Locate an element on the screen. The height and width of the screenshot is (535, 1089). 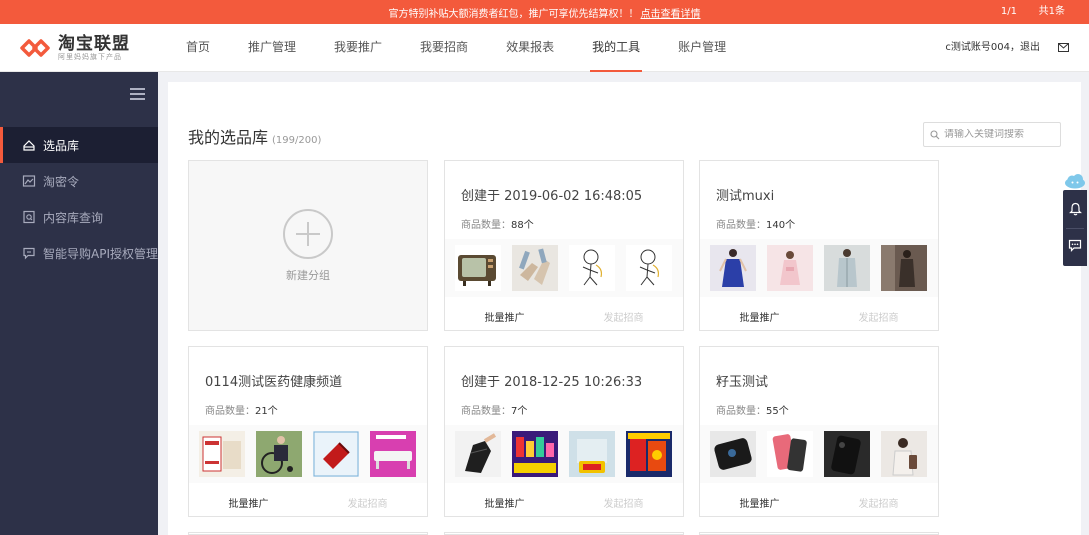
group-quantity: 商品数量：88个 is located at coordinates (497, 225).